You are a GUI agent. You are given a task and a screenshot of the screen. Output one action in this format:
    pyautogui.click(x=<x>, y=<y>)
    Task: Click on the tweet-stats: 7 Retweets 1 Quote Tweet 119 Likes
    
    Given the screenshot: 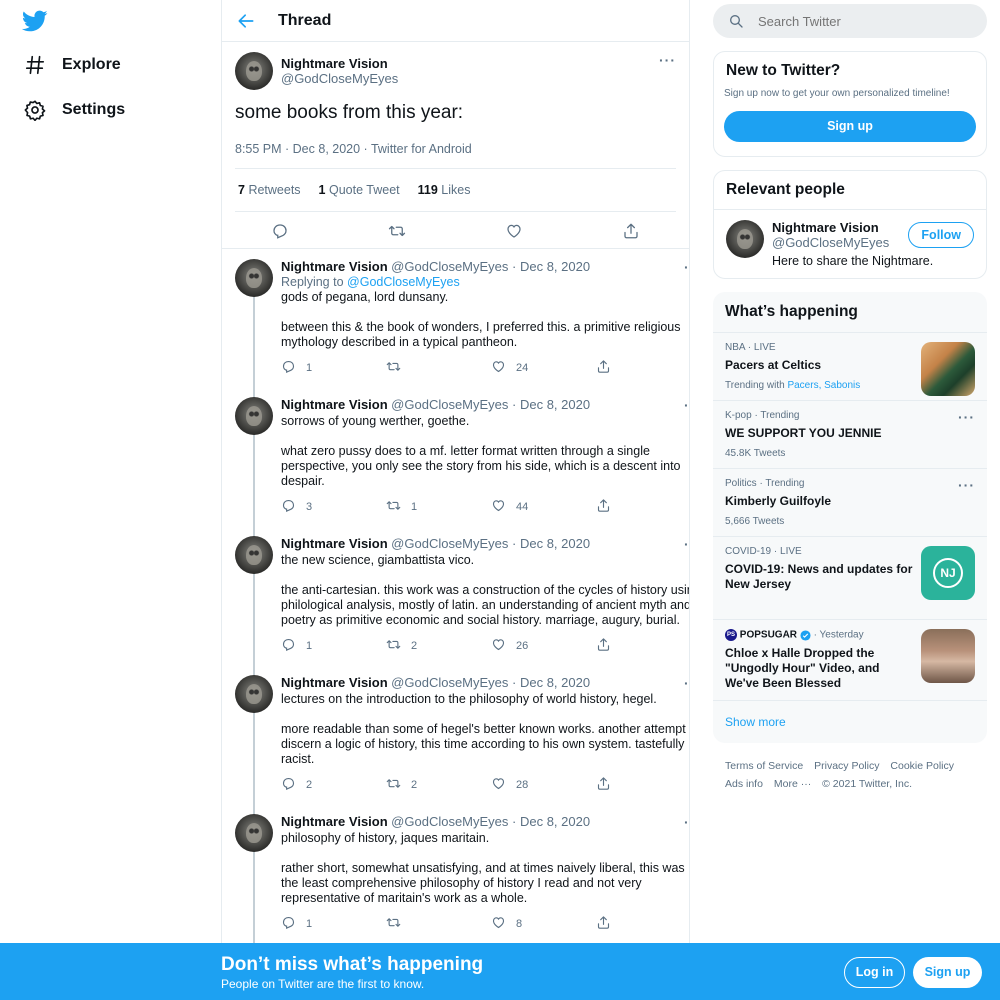 What is the action you would take?
    pyautogui.click(x=455, y=190)
    